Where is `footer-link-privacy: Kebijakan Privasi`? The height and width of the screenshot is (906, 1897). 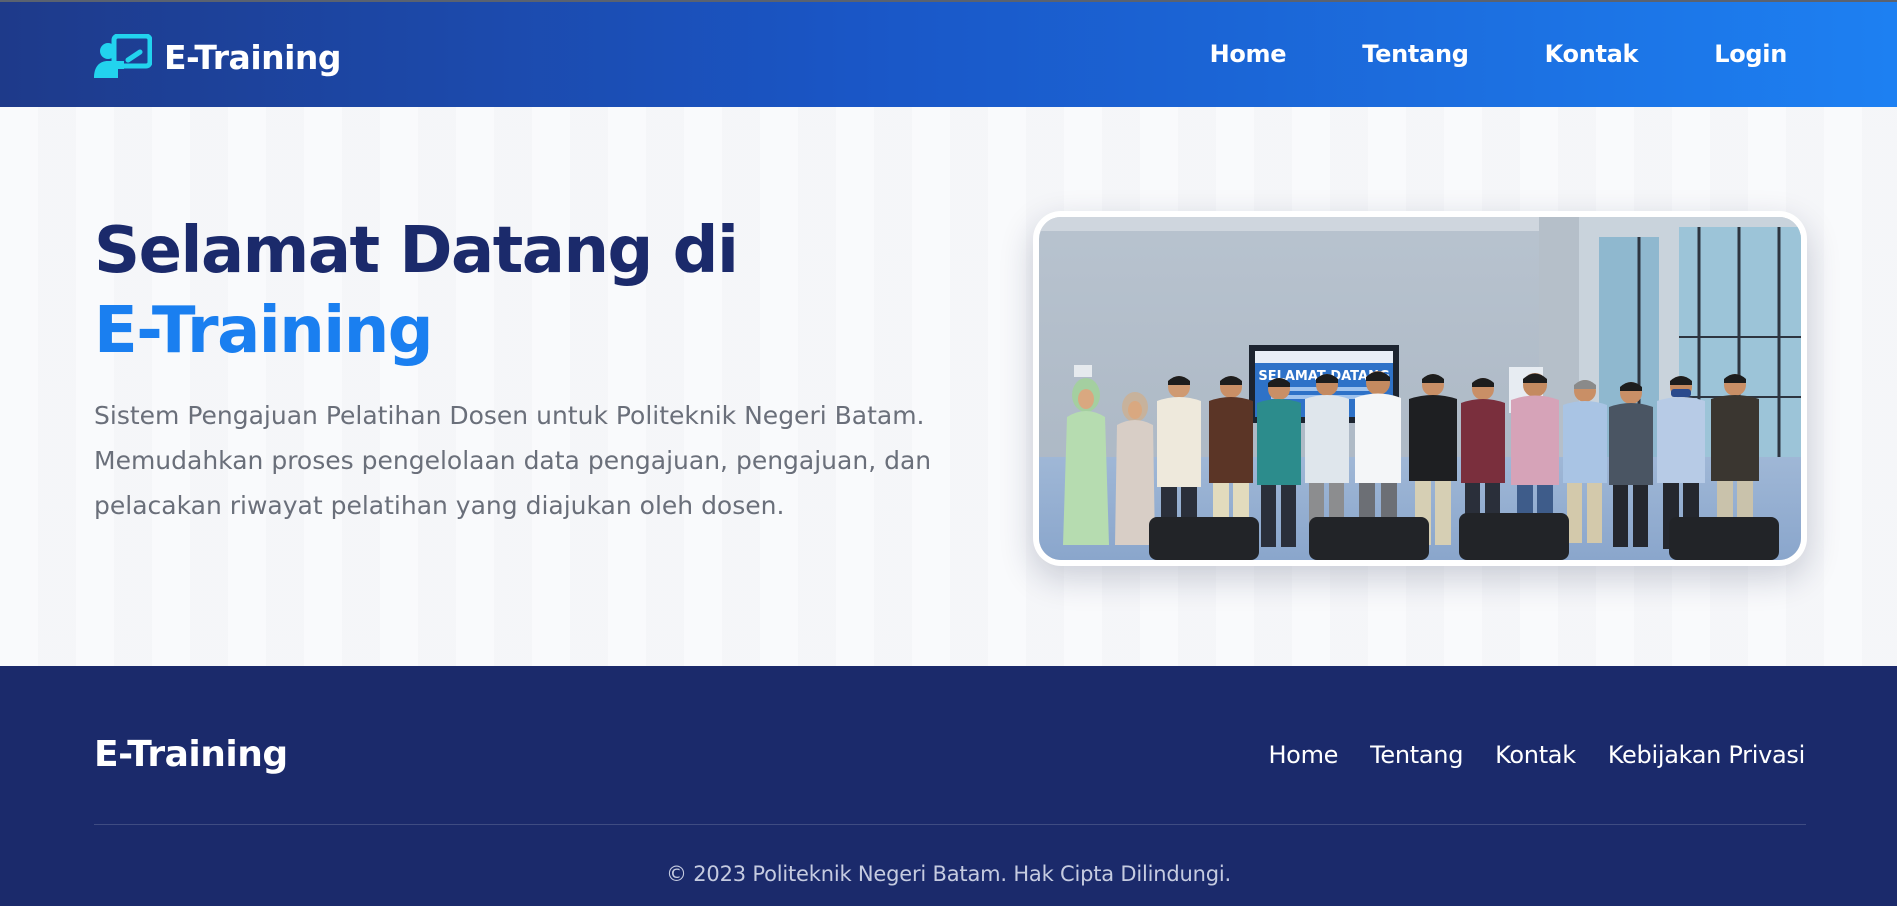 footer-link-privacy: Kebijakan Privasi is located at coordinates (1706, 755).